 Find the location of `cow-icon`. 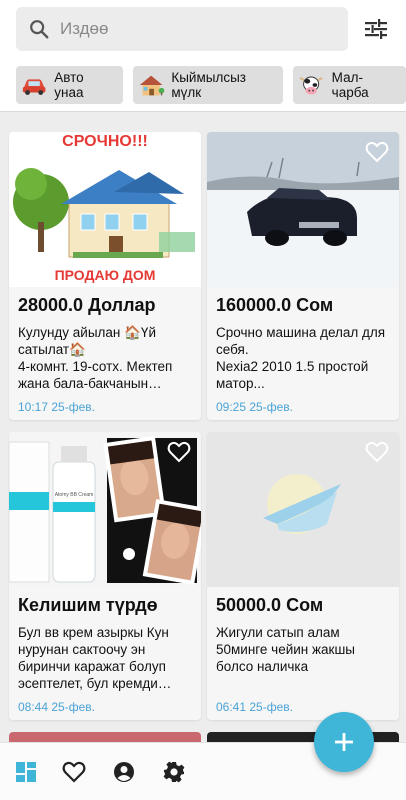

cow-icon is located at coordinates (312, 85).